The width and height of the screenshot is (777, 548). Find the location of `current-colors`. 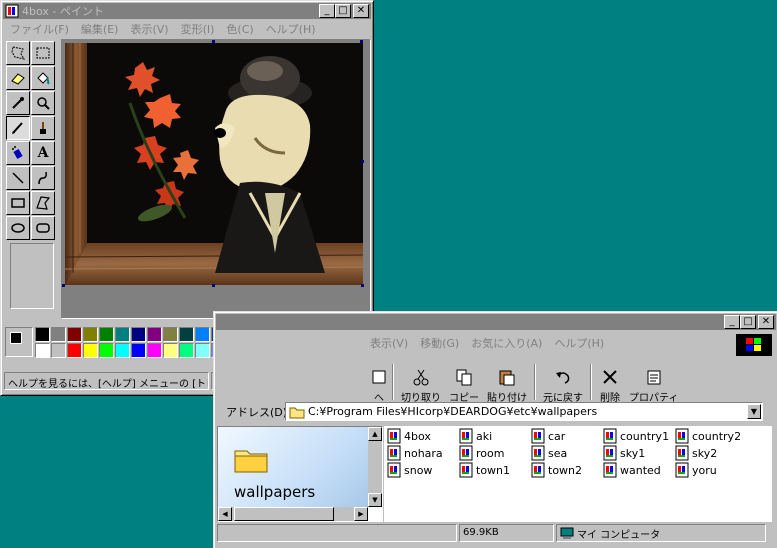

current-colors is located at coordinates (19, 342).